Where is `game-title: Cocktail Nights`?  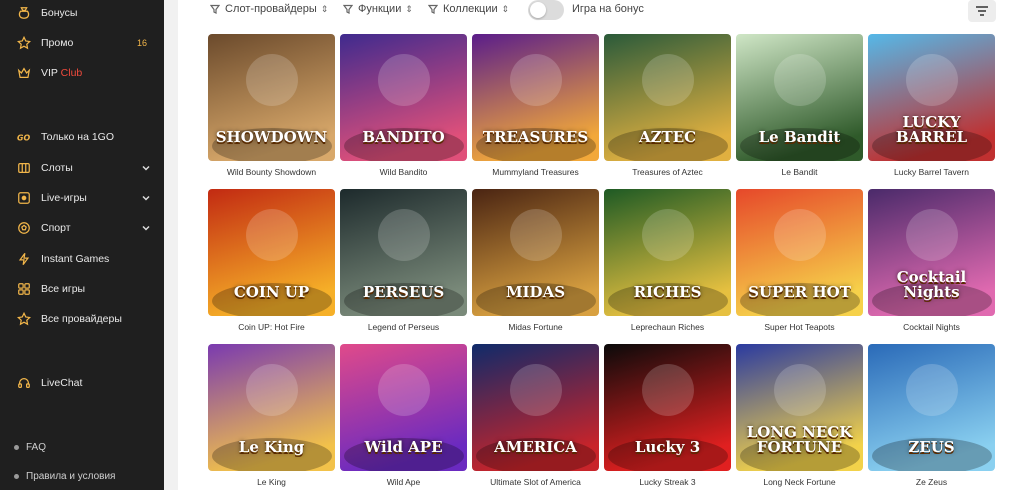
game-title: Cocktail Nights is located at coordinates (931, 327).